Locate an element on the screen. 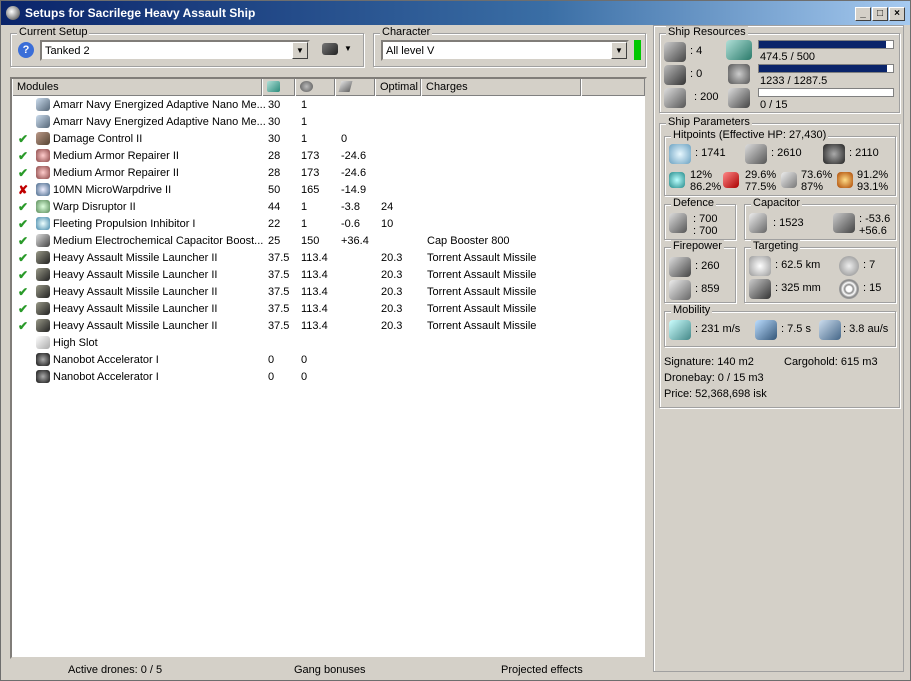 This screenshot has width=911, height=681. module-capacitor: -3.8 is located at coordinates (350, 207).